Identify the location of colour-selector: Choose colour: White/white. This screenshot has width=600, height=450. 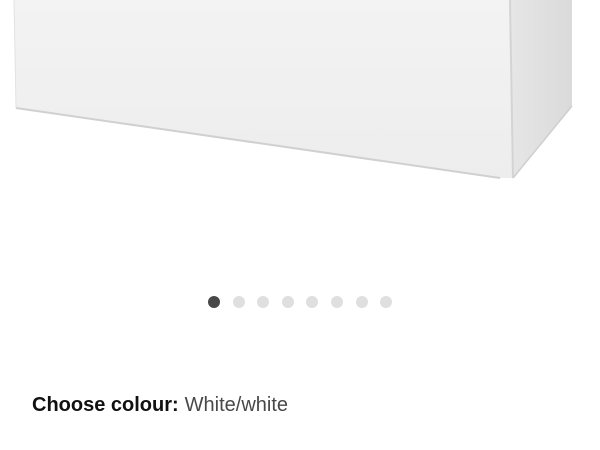
(160, 405).